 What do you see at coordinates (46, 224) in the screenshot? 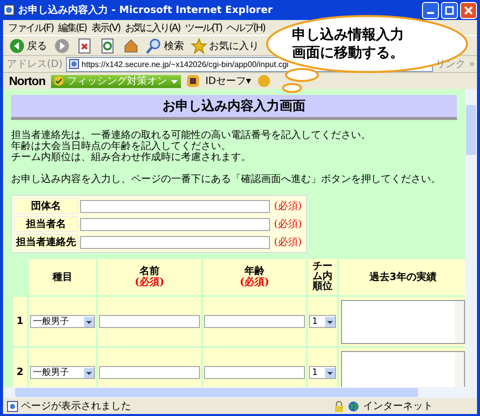
I see `field-label: 担当者名` at bounding box center [46, 224].